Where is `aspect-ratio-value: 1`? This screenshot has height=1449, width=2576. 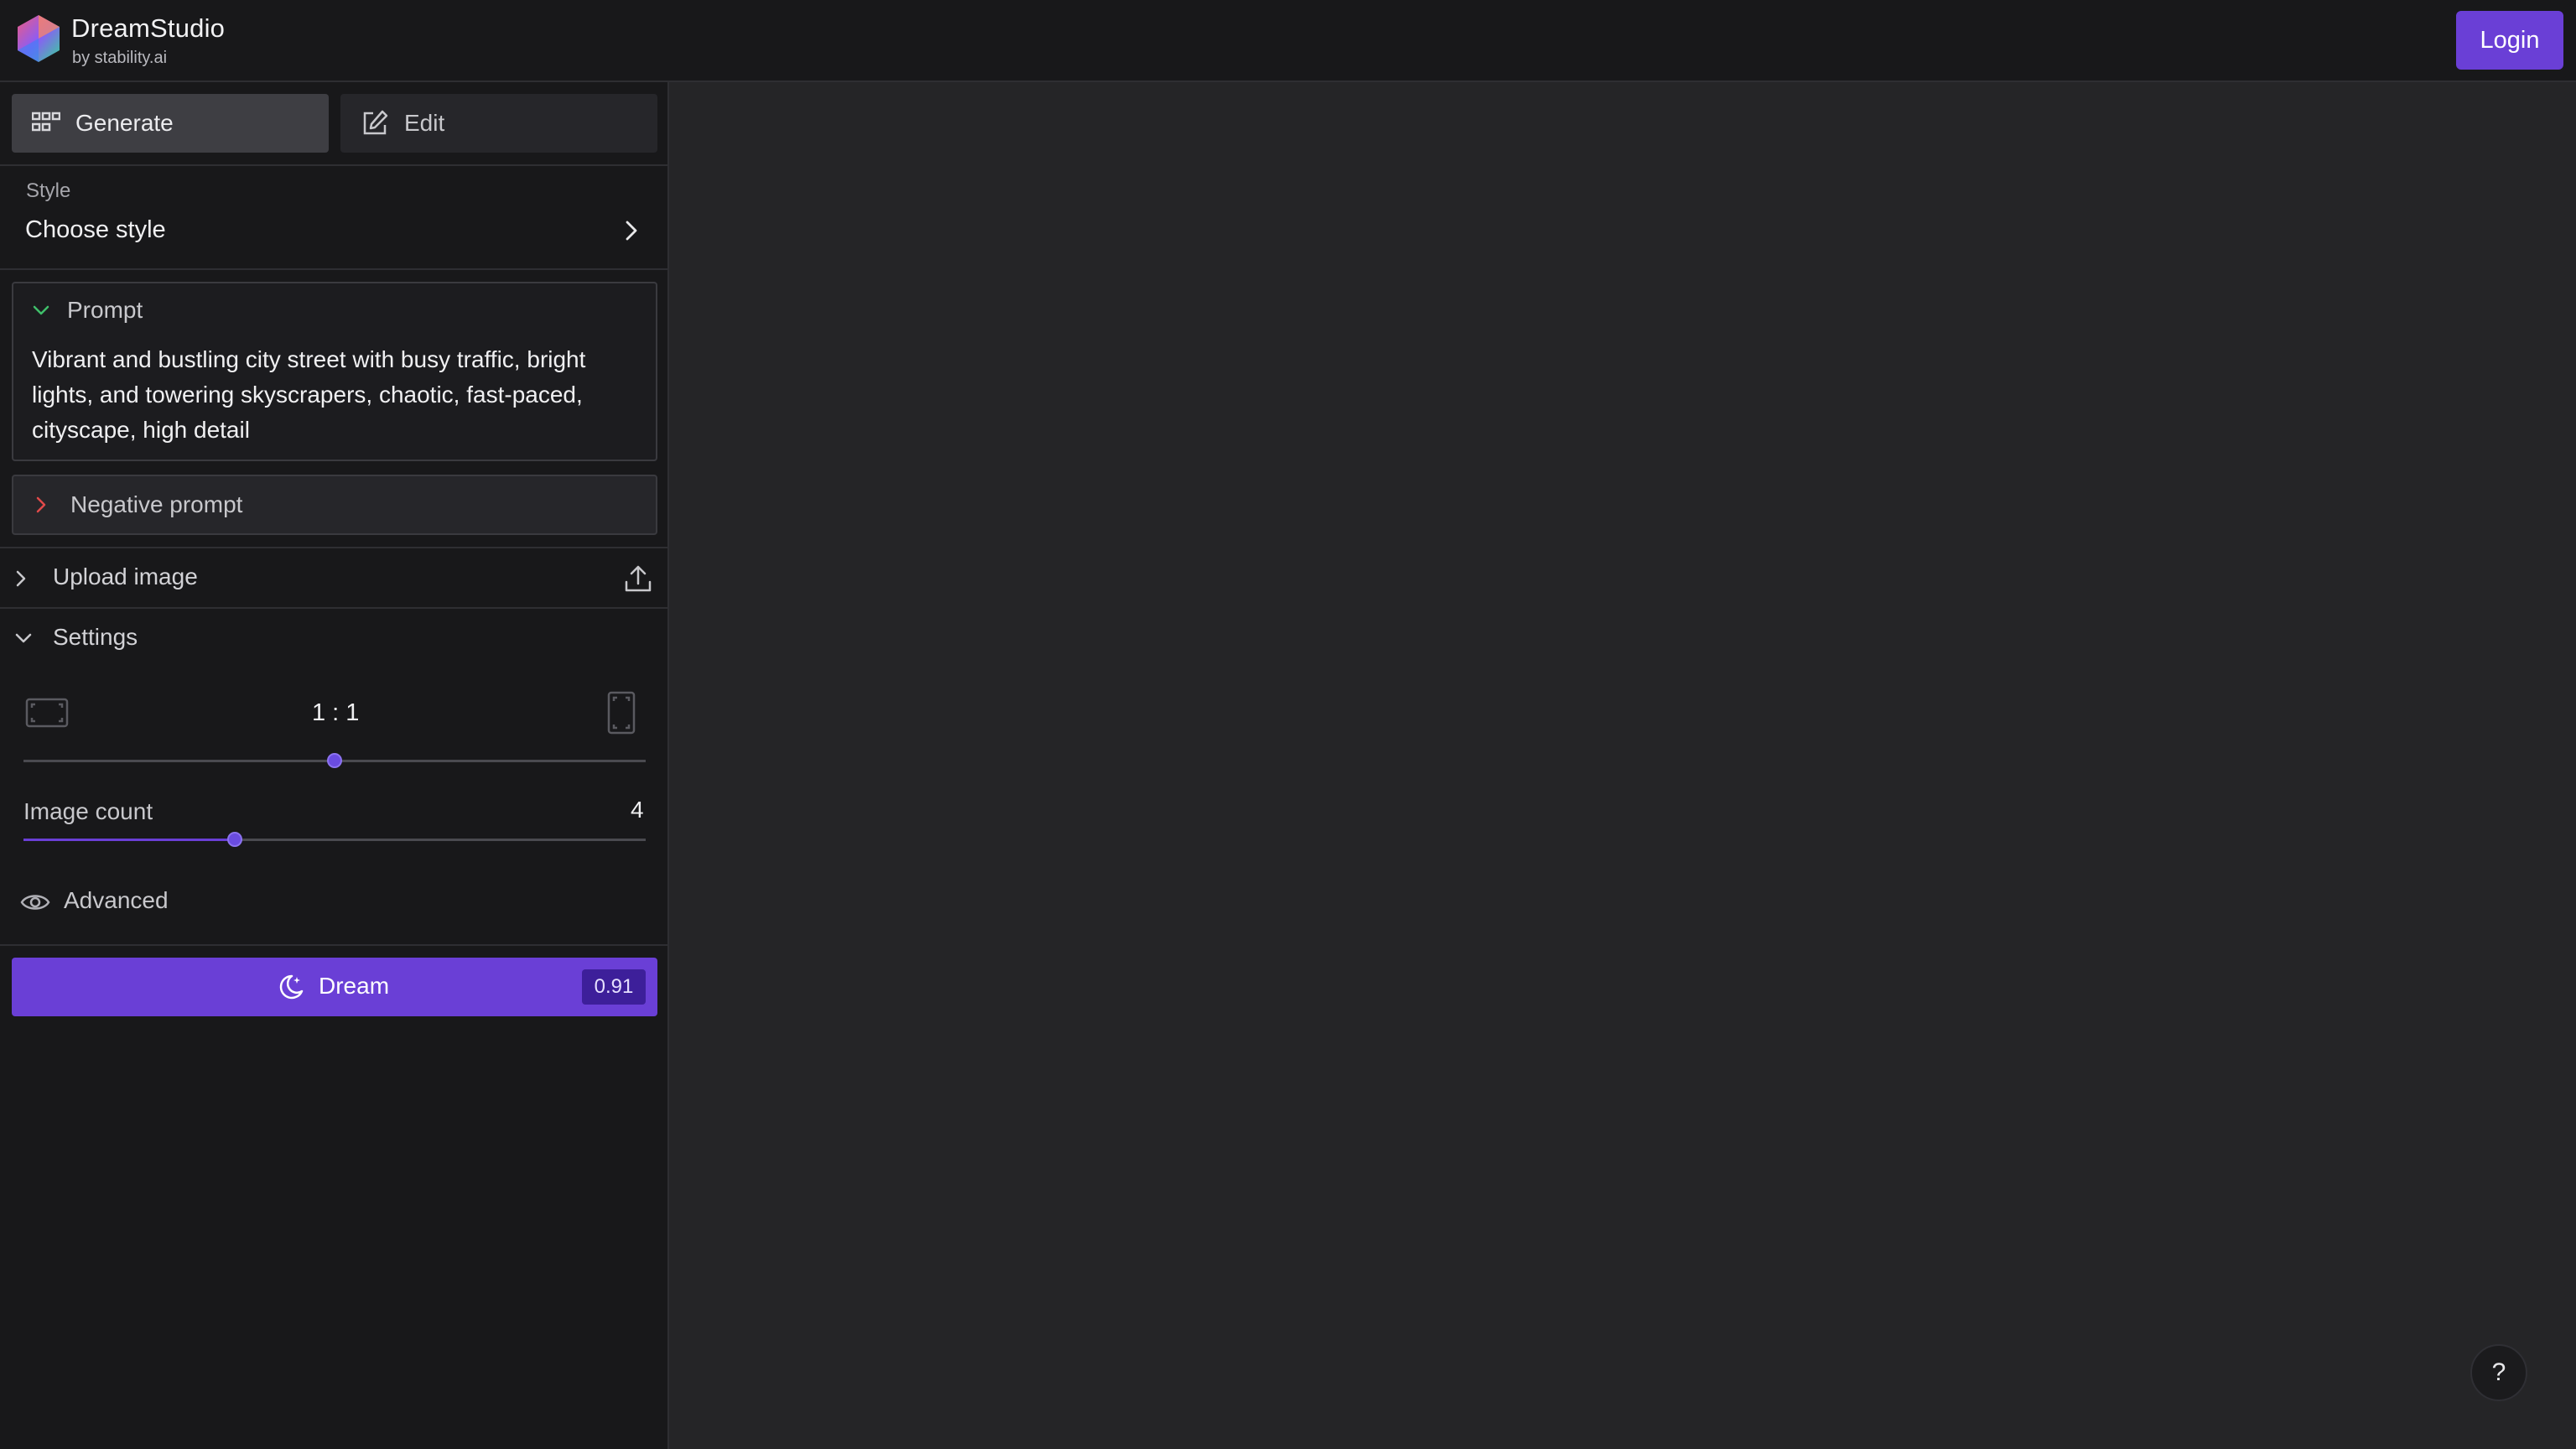 aspect-ratio-value: 1 is located at coordinates (336, 712).